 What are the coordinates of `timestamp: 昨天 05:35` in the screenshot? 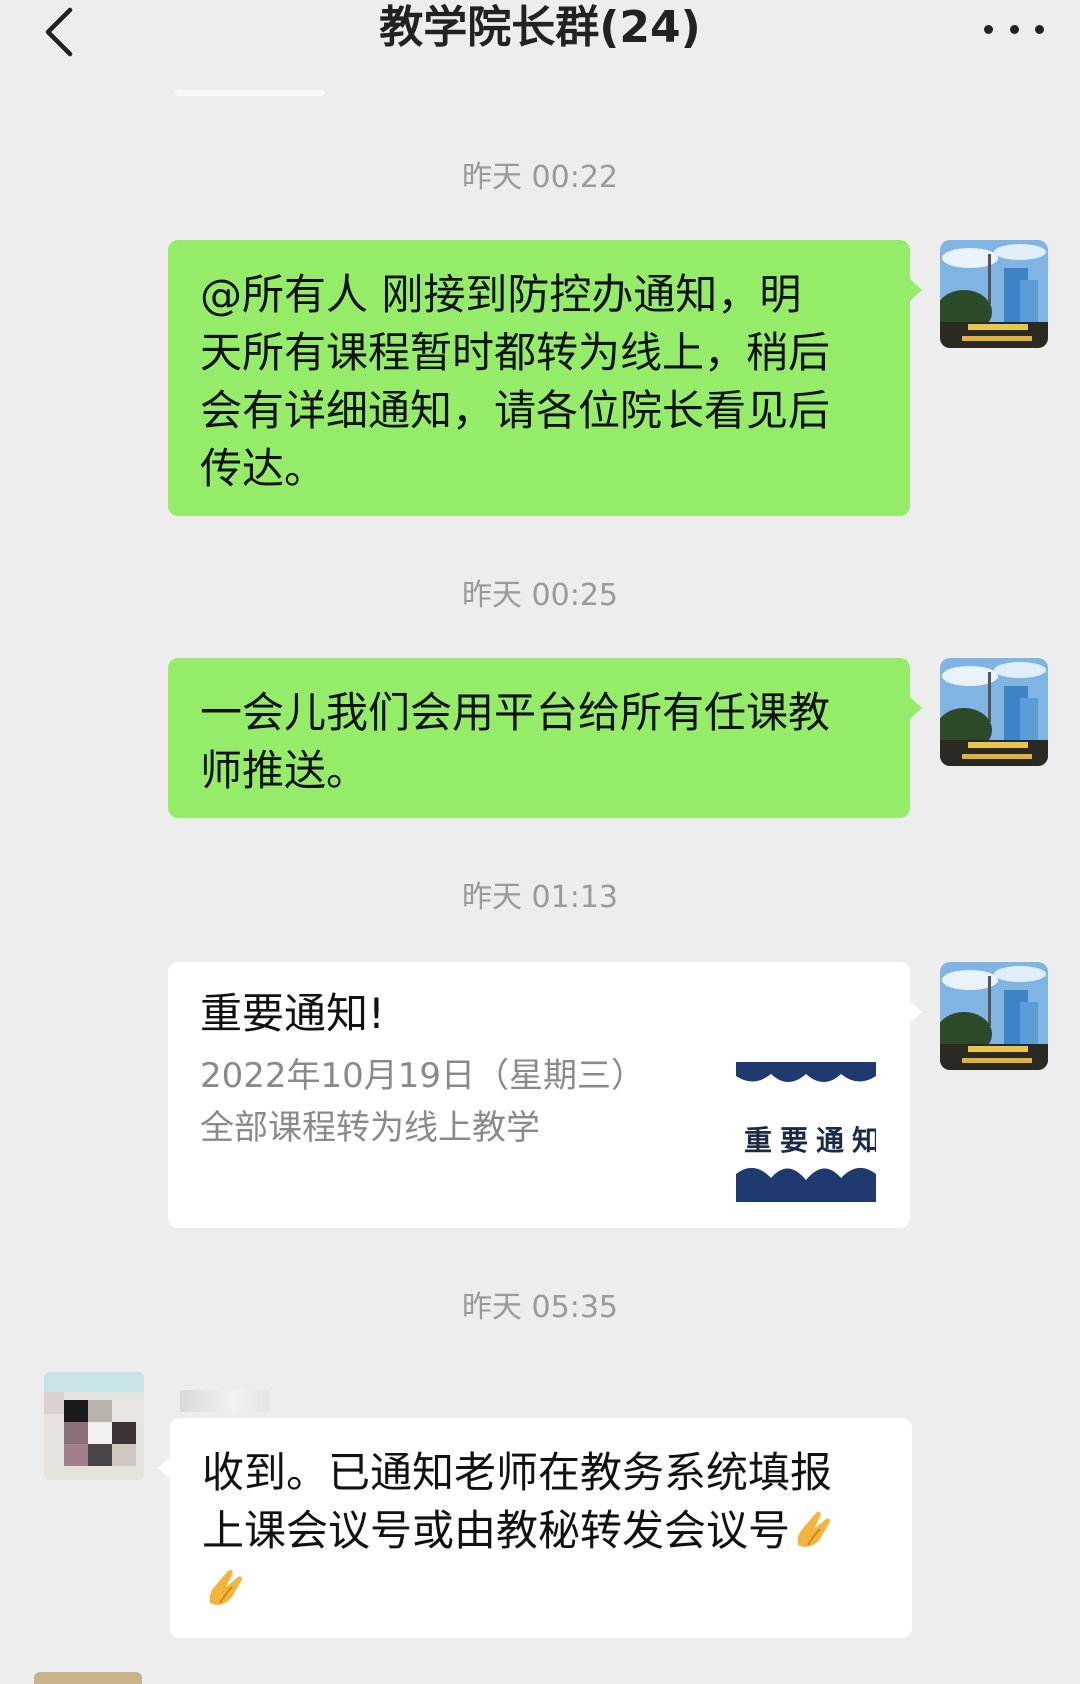 It's located at (540, 1307).